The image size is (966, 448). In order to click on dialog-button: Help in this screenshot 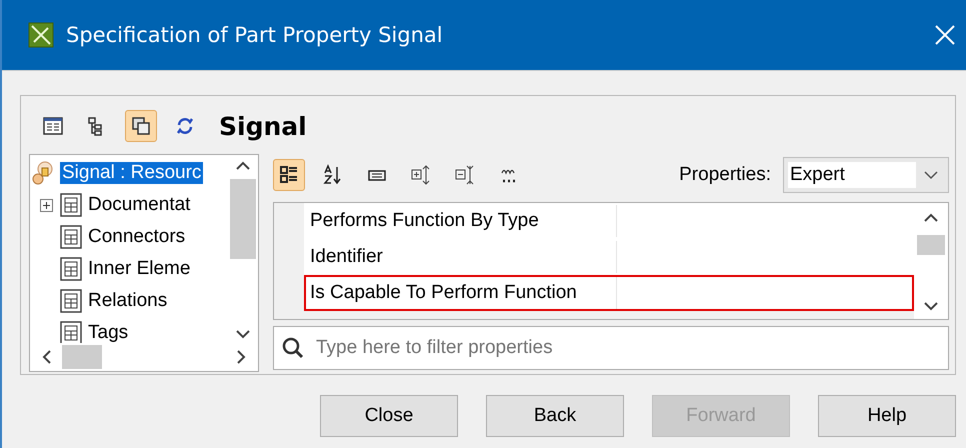, I will do `click(887, 416)`.